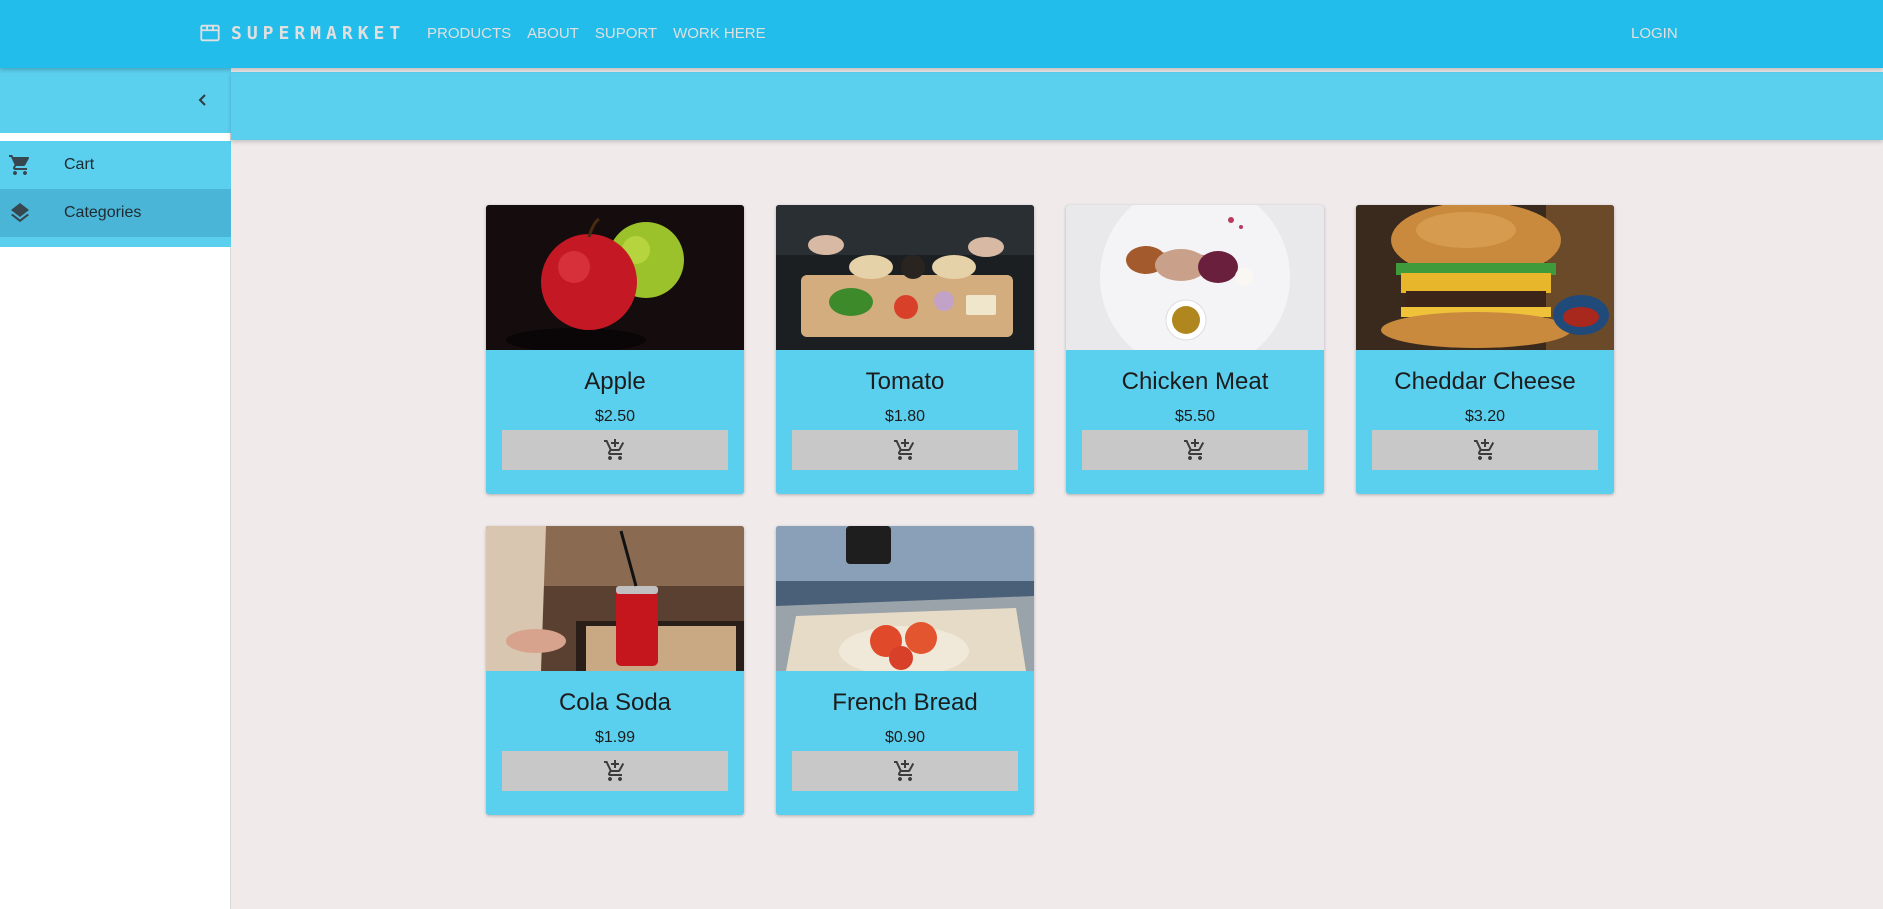 The width and height of the screenshot is (1883, 909). Describe the element at coordinates (318, 33) in the screenshot. I see `brand-name: SUPERMARKET` at that location.